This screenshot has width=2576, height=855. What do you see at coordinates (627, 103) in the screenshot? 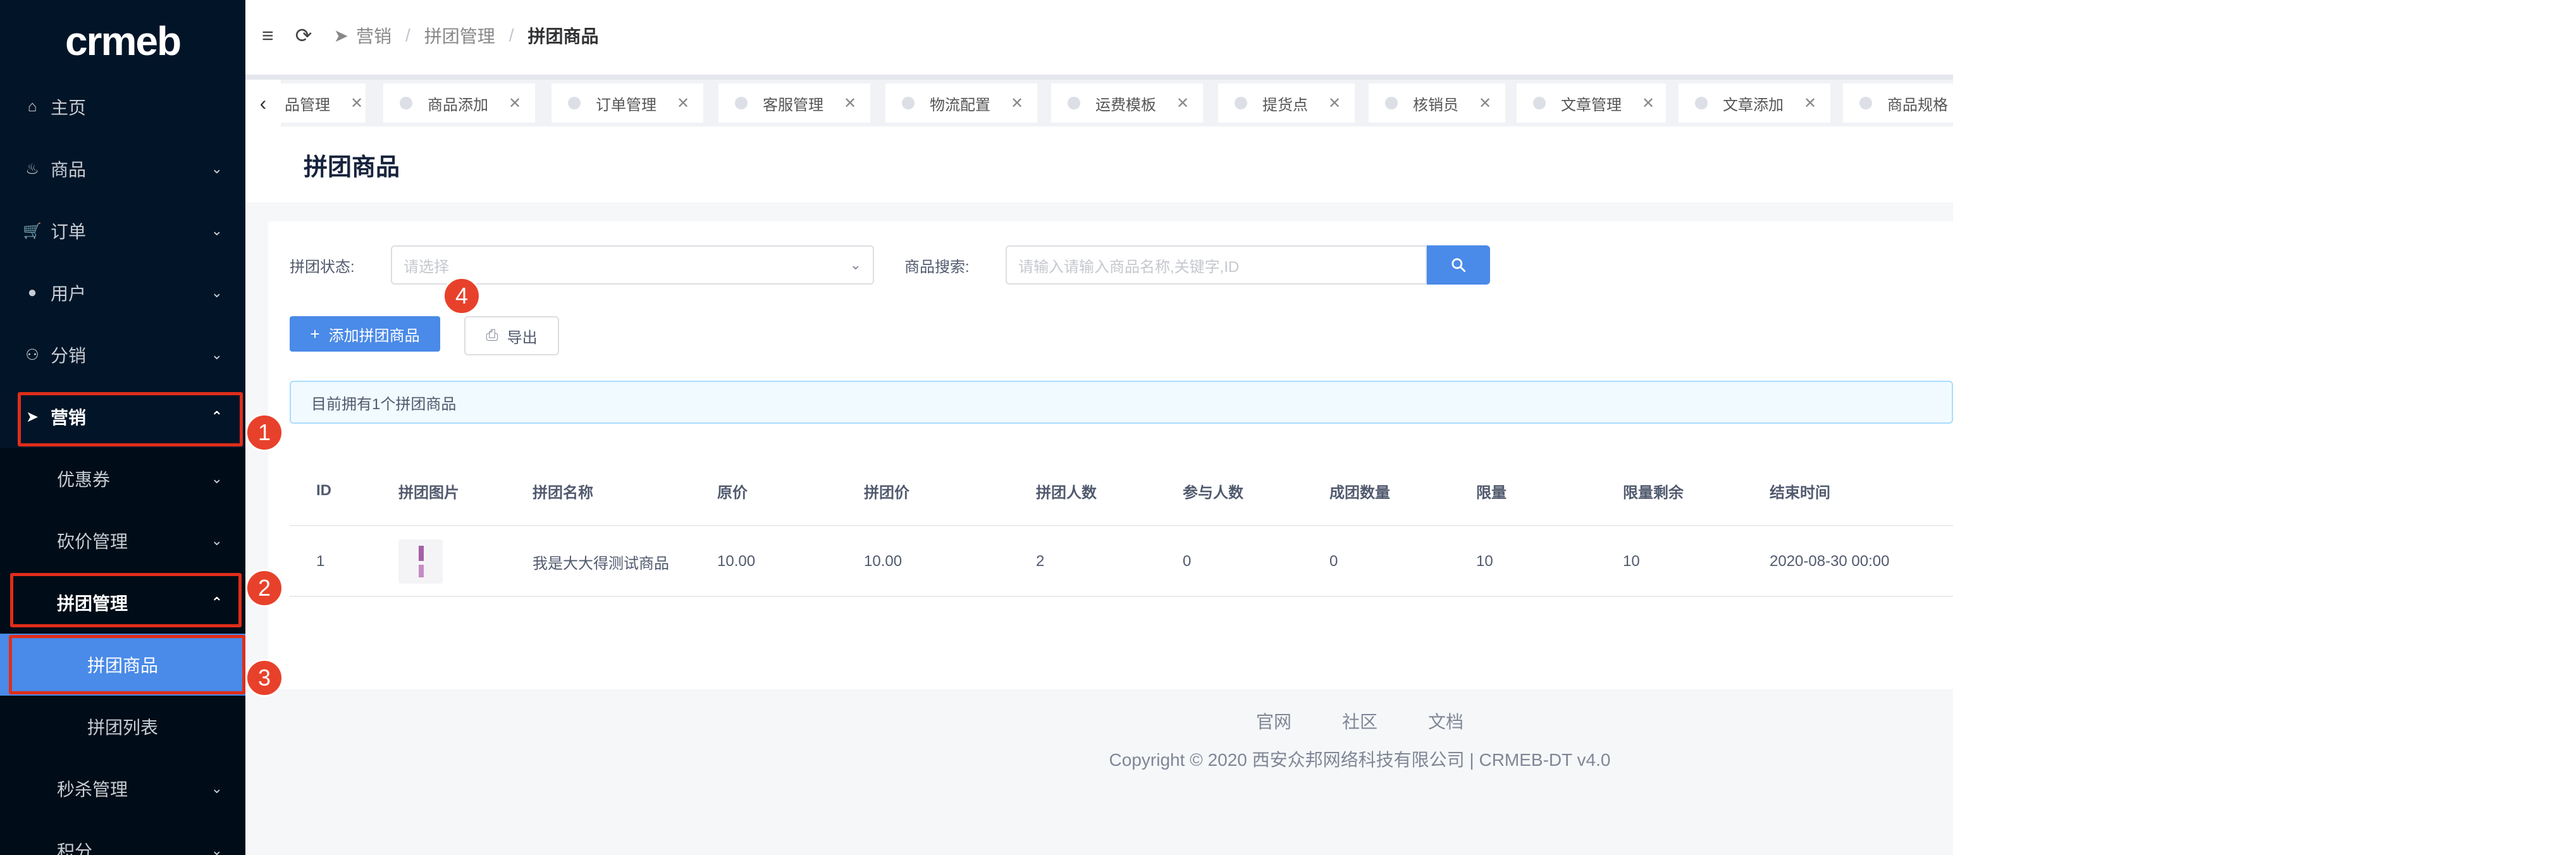
I see `tab-order-management: 订单管理 ✕` at bounding box center [627, 103].